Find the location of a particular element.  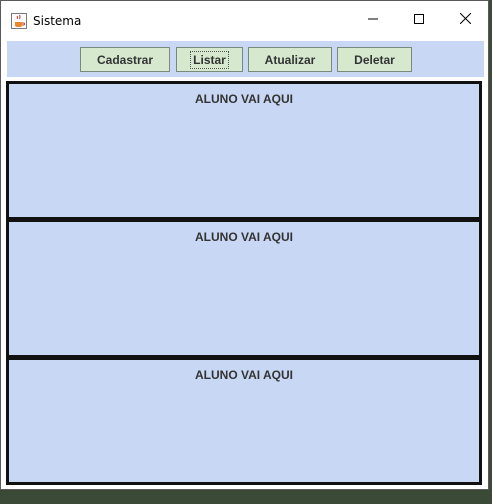

atualizar-button: Atualizar is located at coordinates (290, 59).